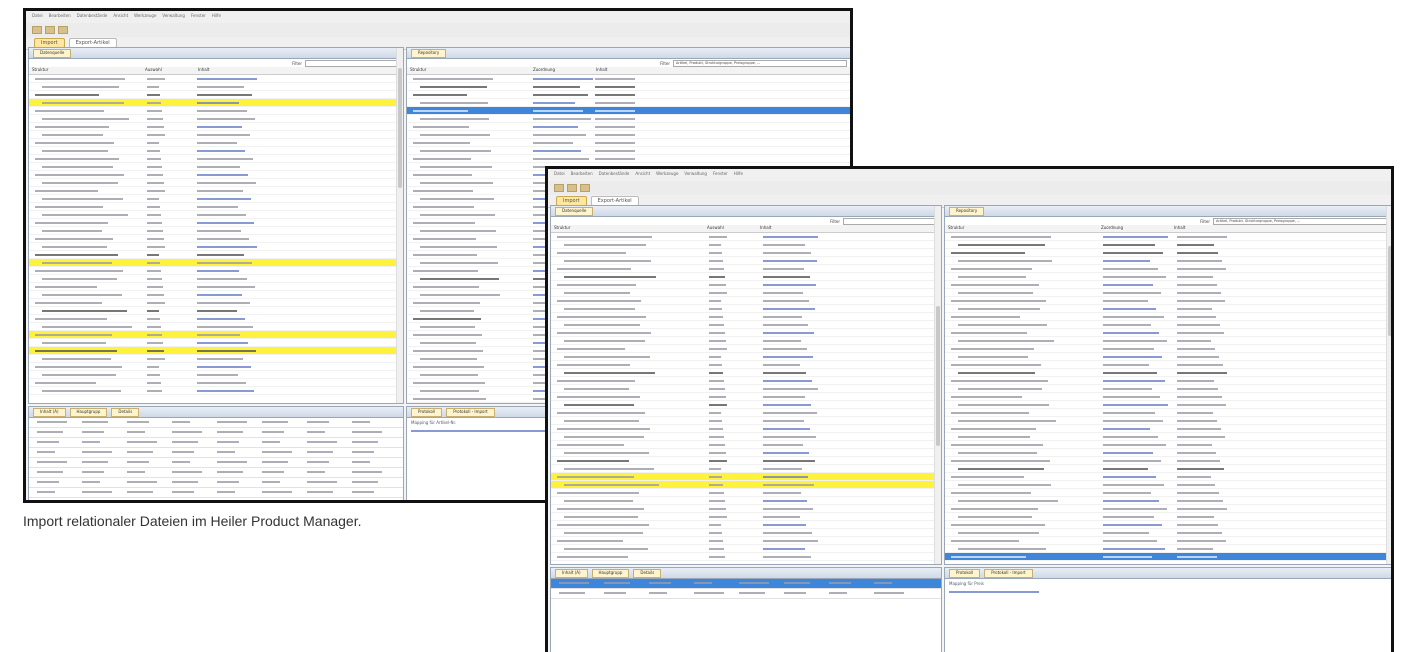 The width and height of the screenshot is (1404, 652). Describe the element at coordinates (720, 176) in the screenshot. I see `menu-item: Fenster` at that location.